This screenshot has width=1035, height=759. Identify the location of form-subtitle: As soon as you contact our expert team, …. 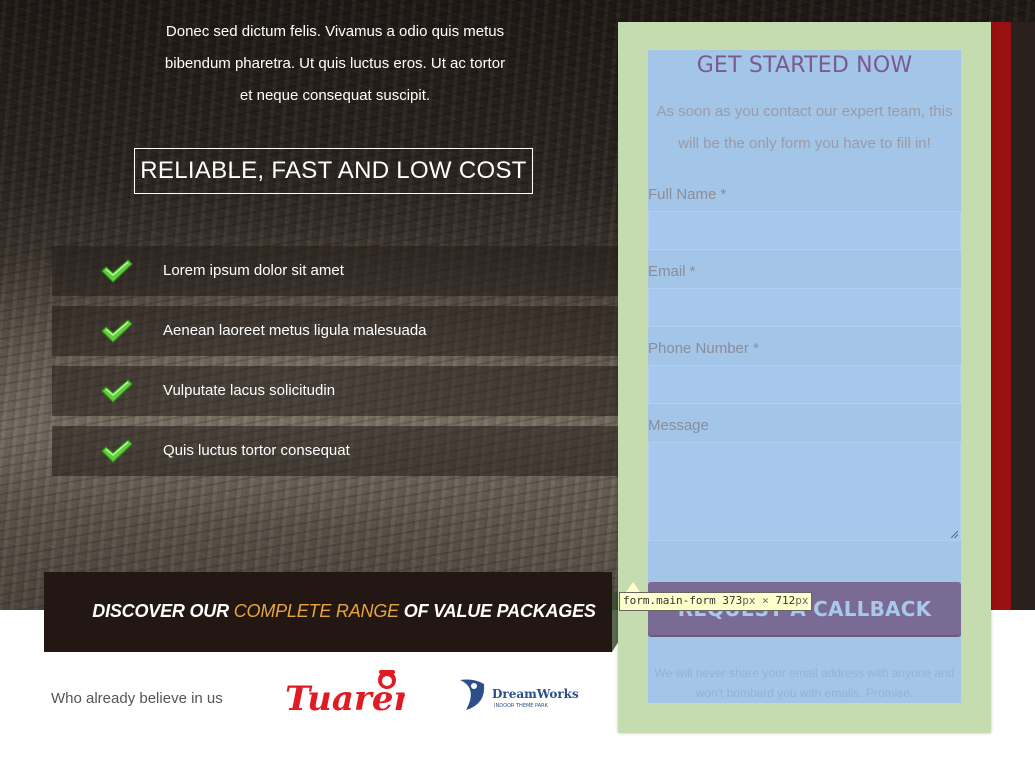
(804, 128).